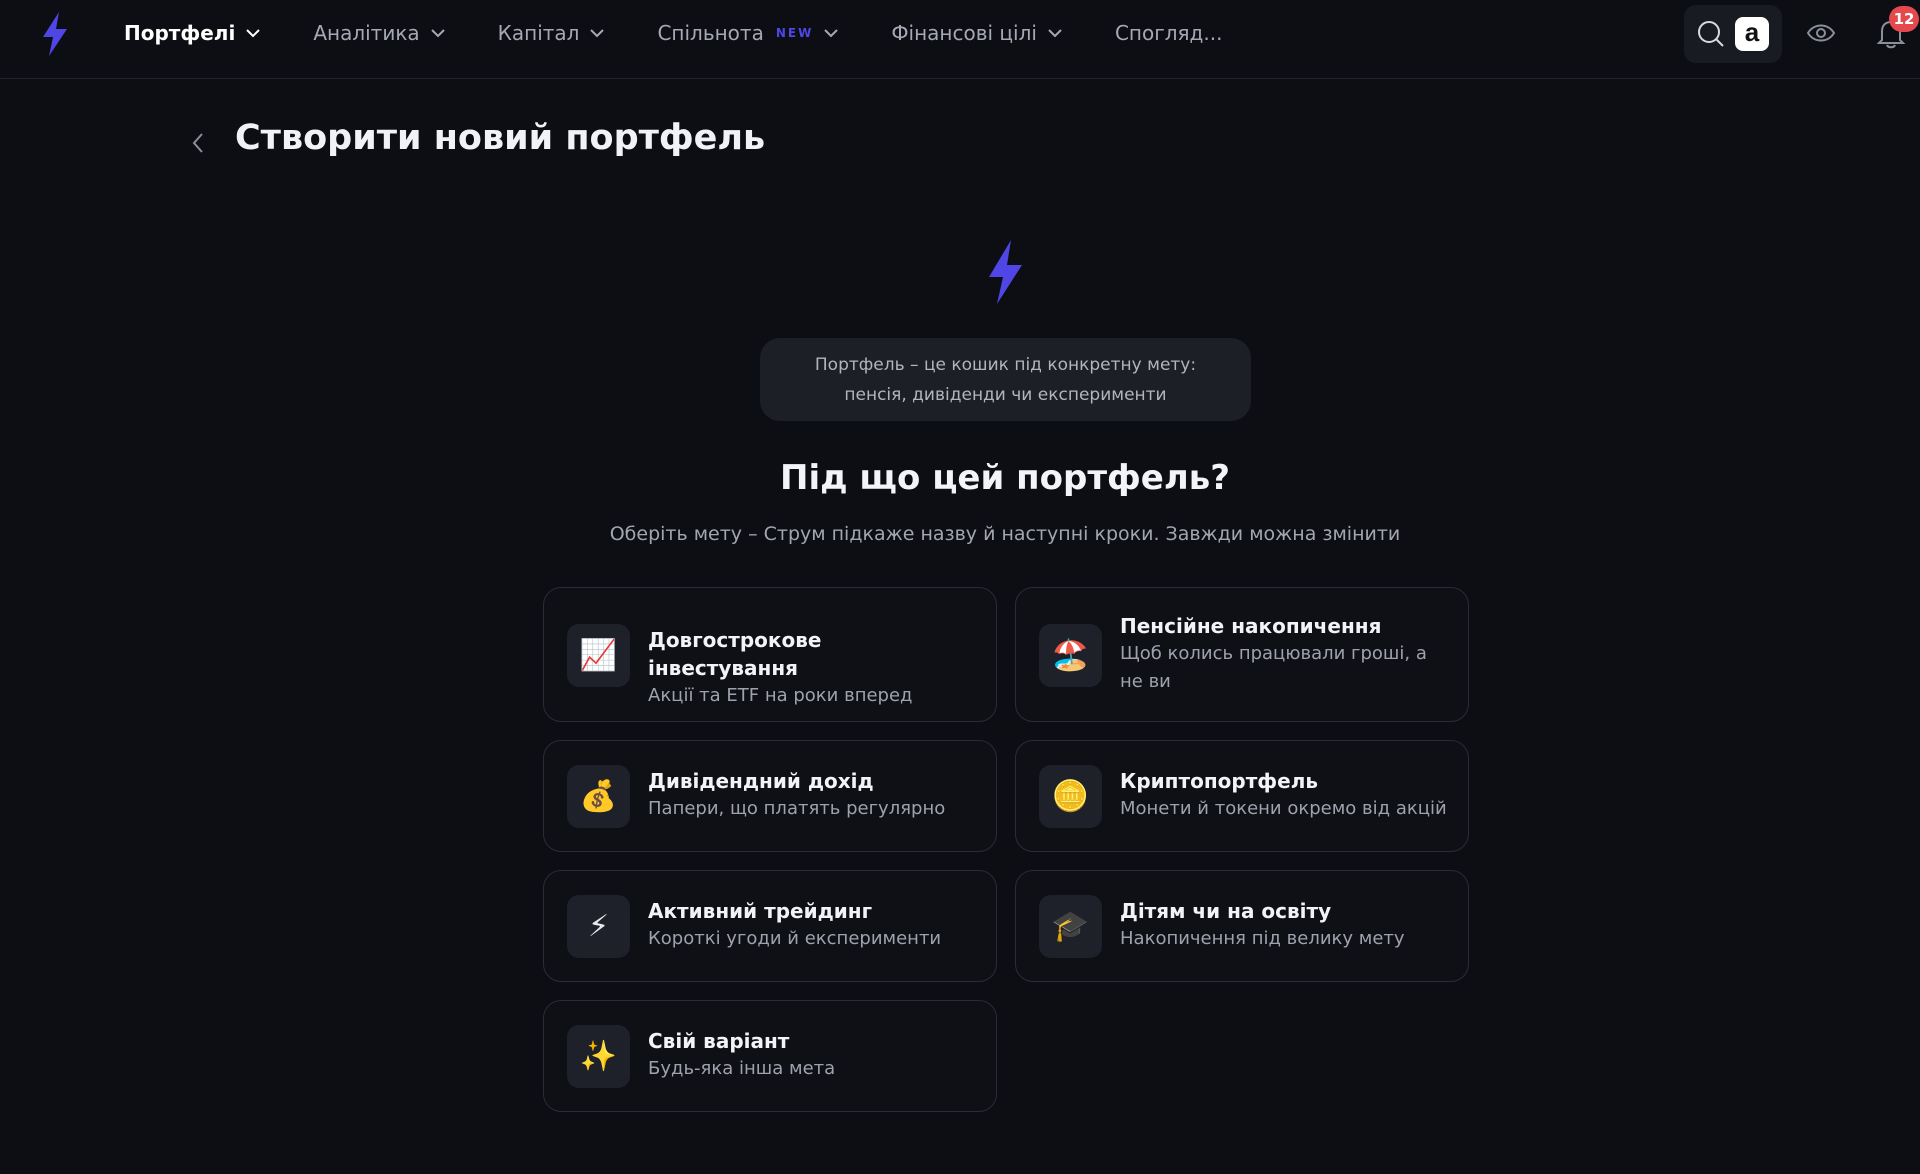 The image size is (1920, 1174). I want to click on nav-item-label: Портфелі, so click(180, 33).